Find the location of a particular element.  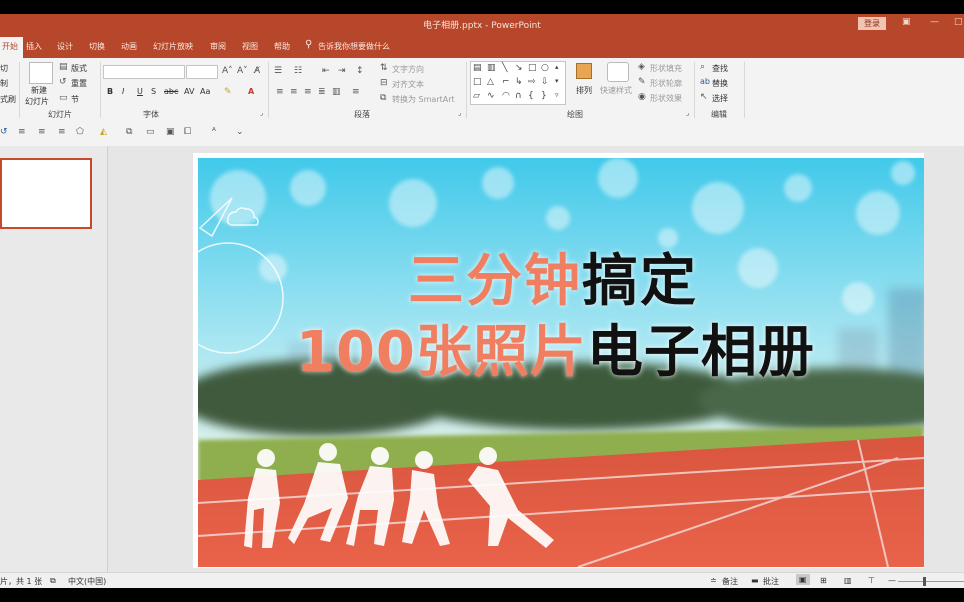

right-arrow-shape-icon: ⇨ is located at coordinates (532, 82).